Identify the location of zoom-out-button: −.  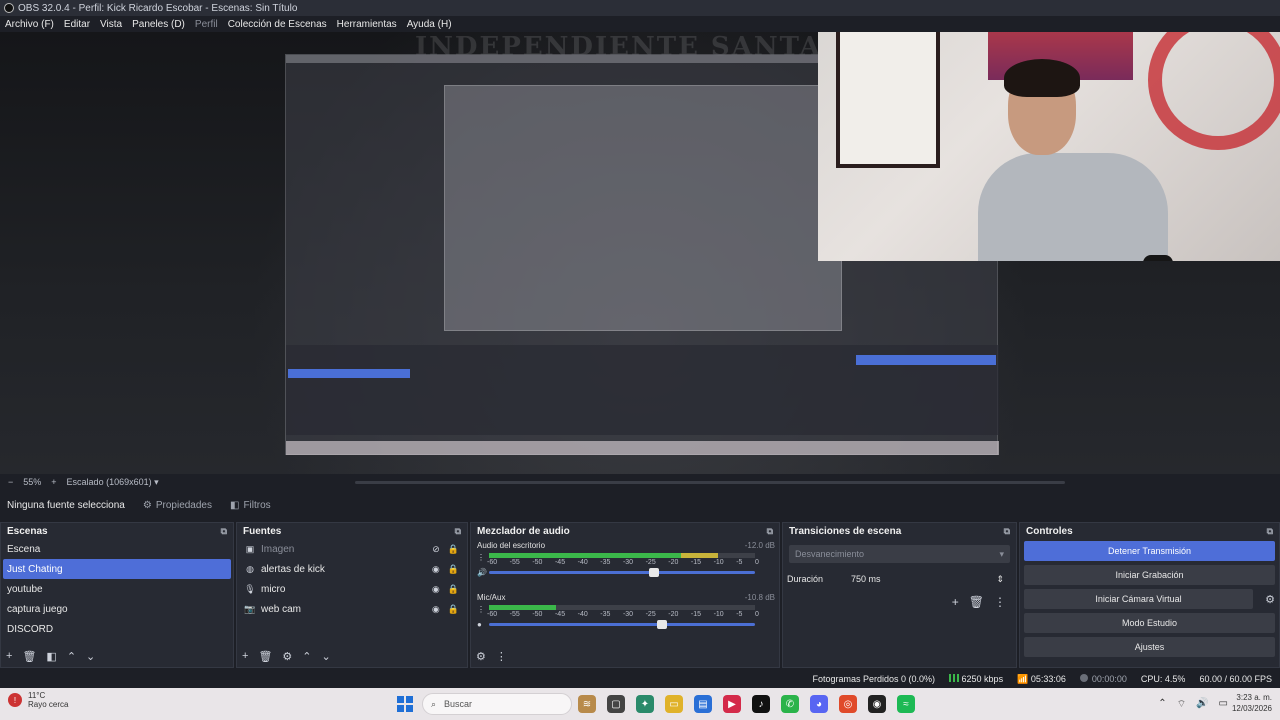
(10, 482).